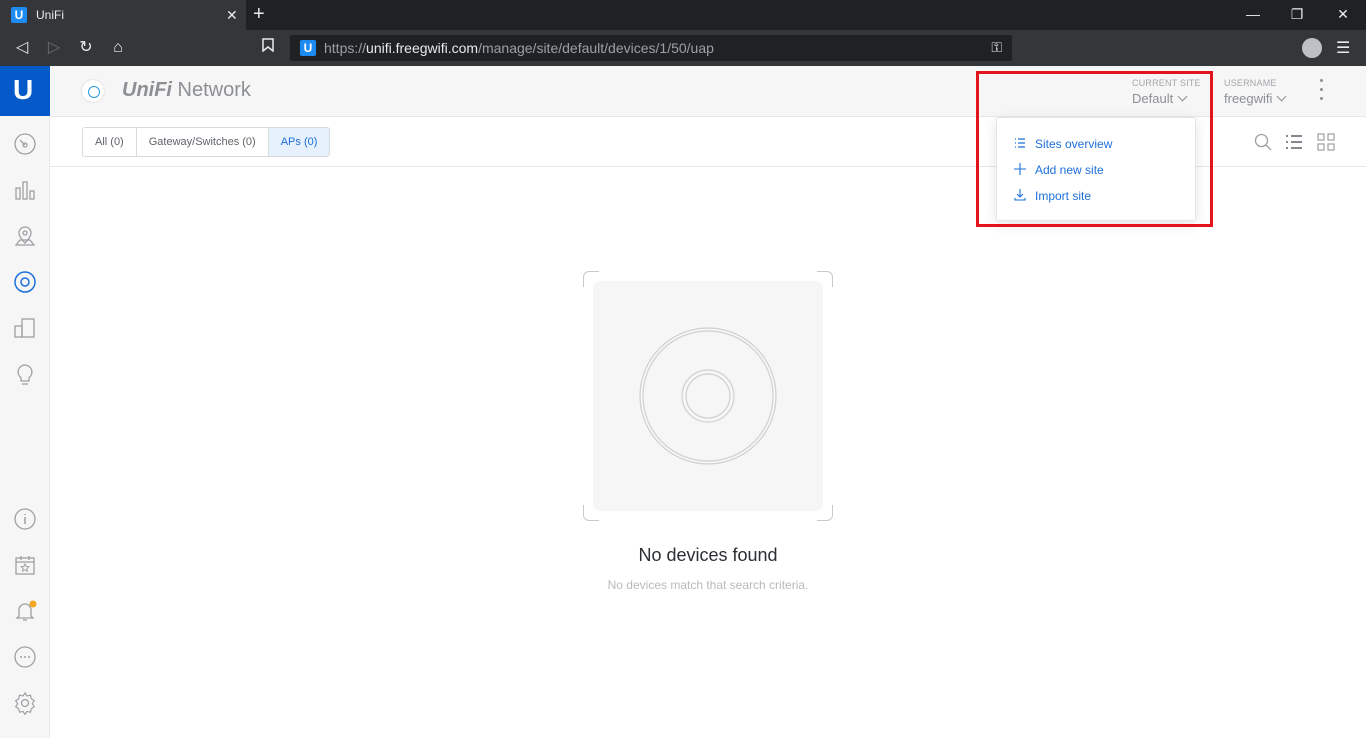  What do you see at coordinates (211, 90) in the screenshot?
I see `brand-suffix: Network` at bounding box center [211, 90].